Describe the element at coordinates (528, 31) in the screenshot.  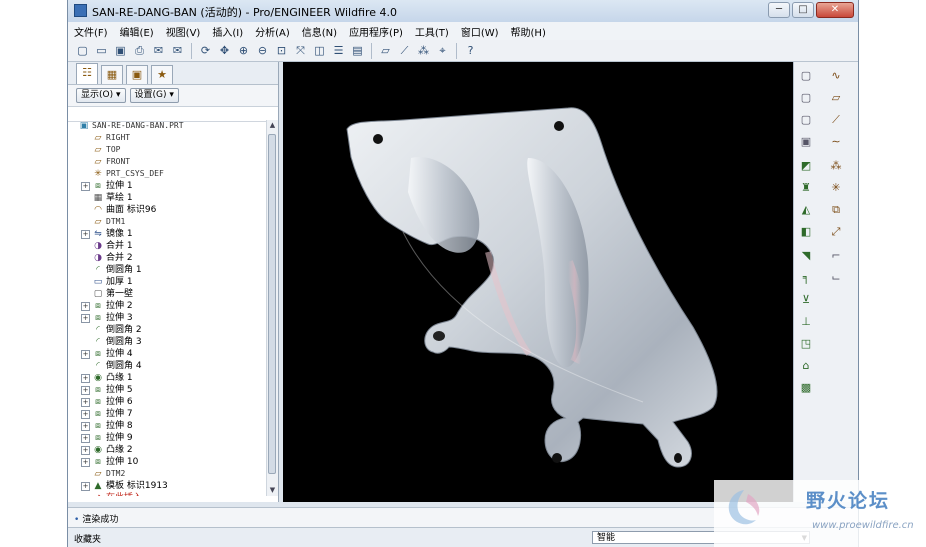
I see `menu-help: 帮助(H)` at that location.